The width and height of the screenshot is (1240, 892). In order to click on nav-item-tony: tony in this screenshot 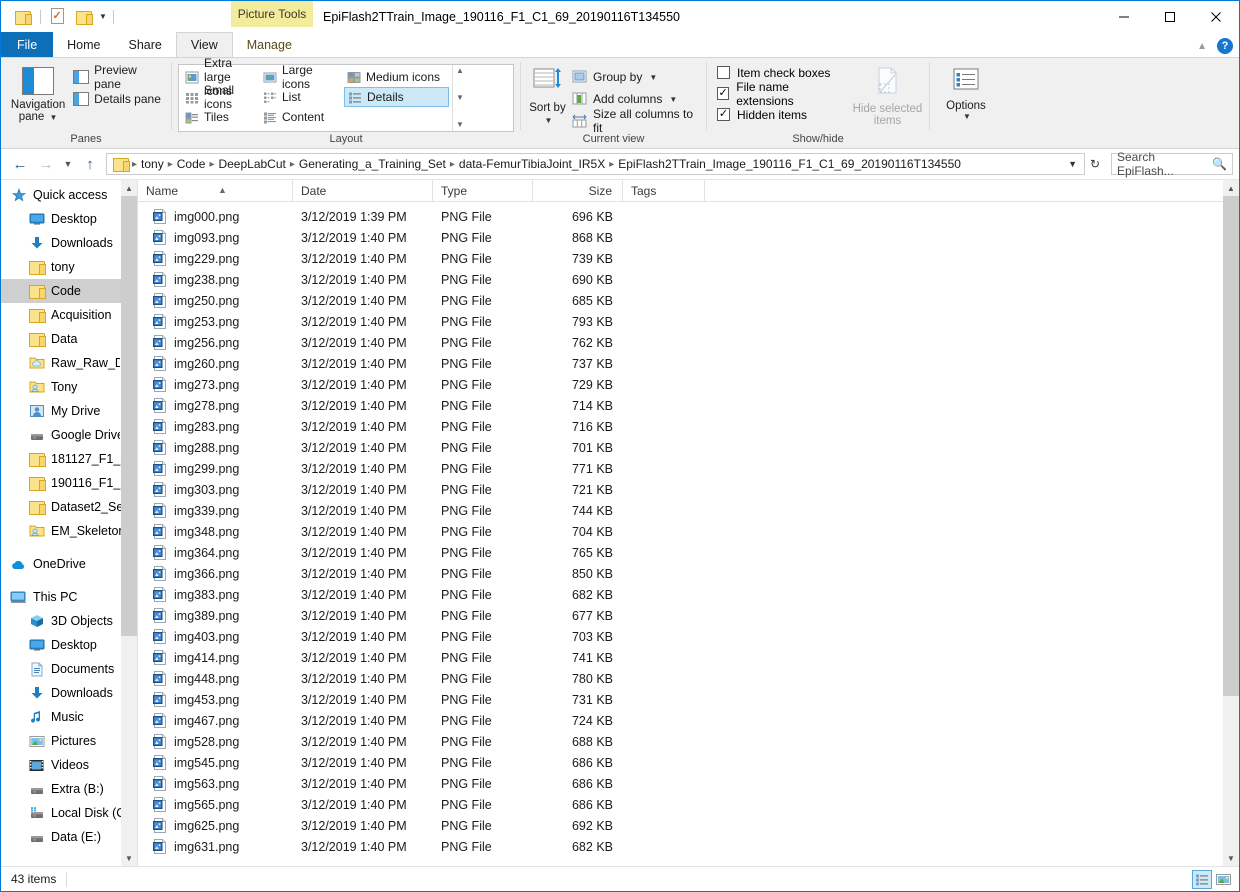, I will do `click(69, 267)`.